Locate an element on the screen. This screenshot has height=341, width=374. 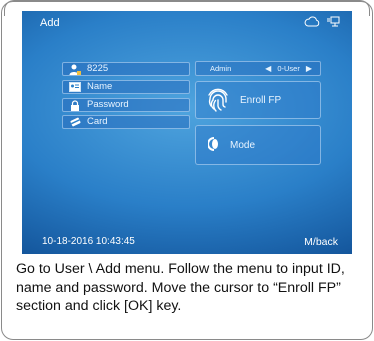
enroll-fp-button: Enroll FP is located at coordinates (258, 100).